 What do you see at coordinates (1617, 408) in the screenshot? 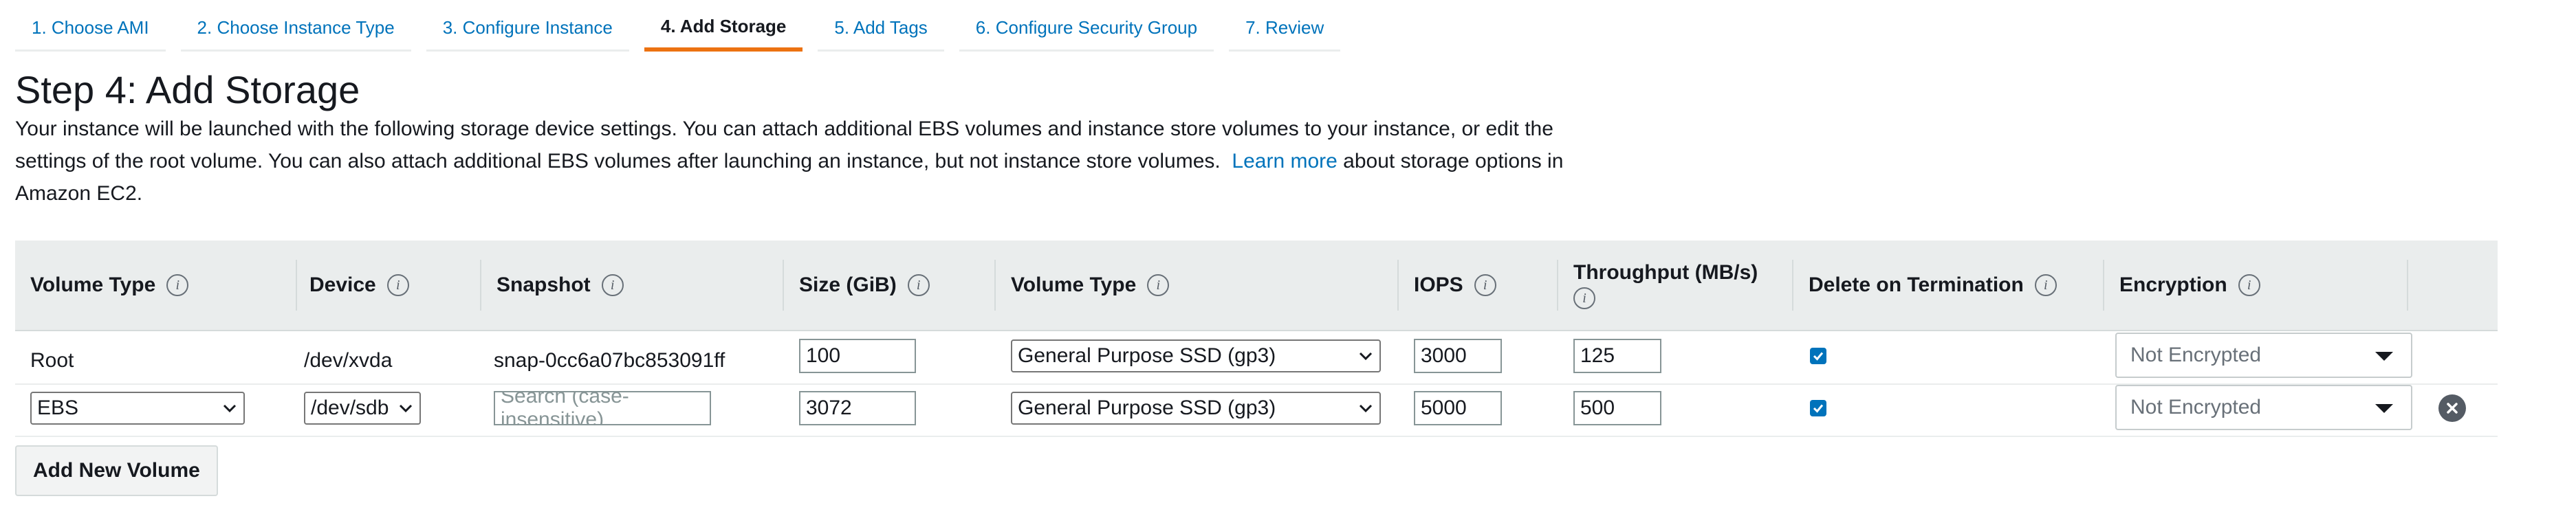
I see `throughput-input: 500` at bounding box center [1617, 408].